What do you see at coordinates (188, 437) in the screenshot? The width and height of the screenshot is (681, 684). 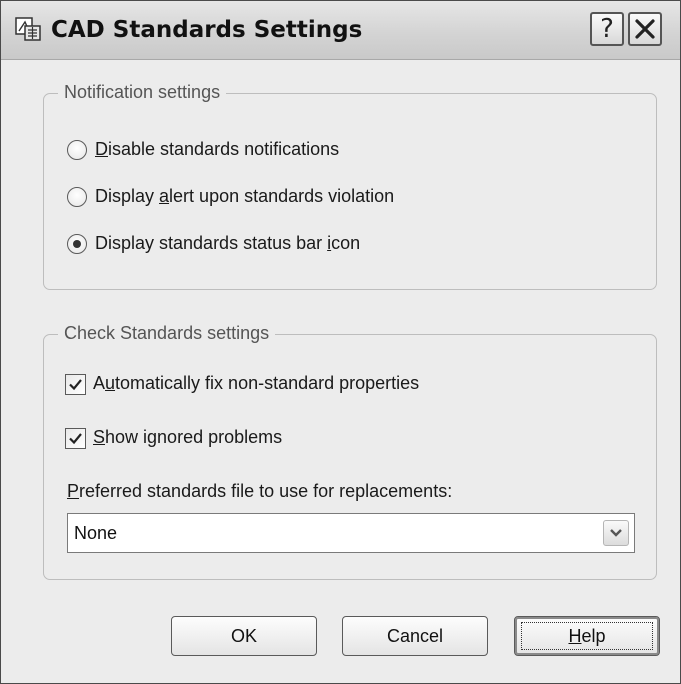 I see `checkbox-label: Show ignored problems` at bounding box center [188, 437].